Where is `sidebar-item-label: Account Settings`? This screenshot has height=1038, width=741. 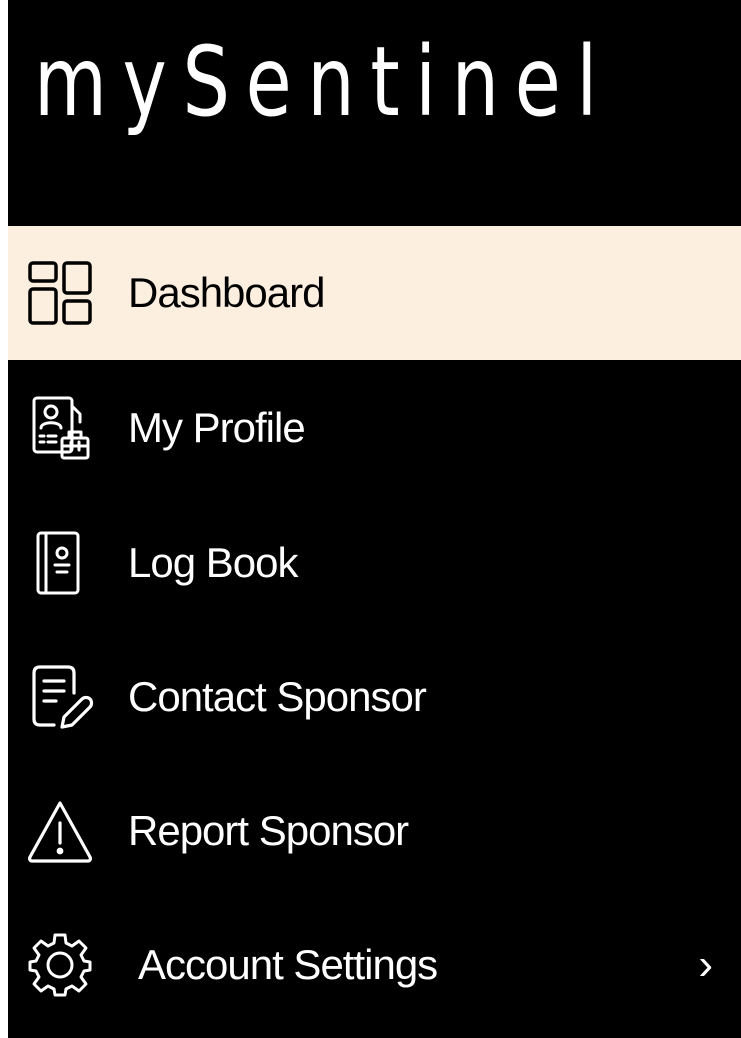
sidebar-item-label: Account Settings is located at coordinates (288, 964).